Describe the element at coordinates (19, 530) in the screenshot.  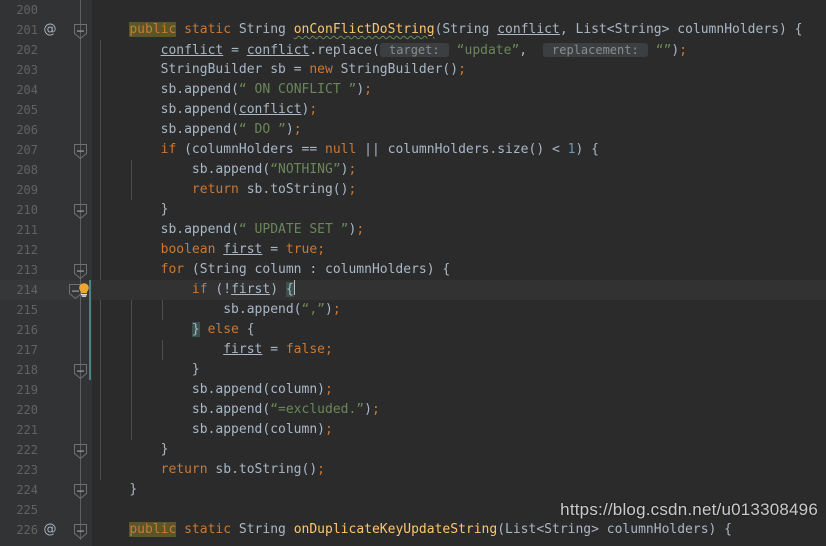
I see `line-number: 226` at that location.